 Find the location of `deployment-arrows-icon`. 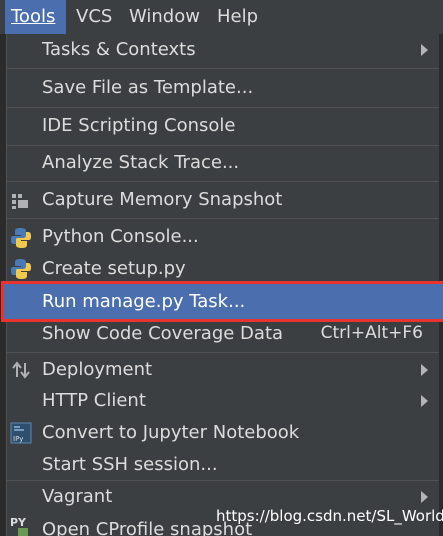

deployment-arrows-icon is located at coordinates (21, 370).